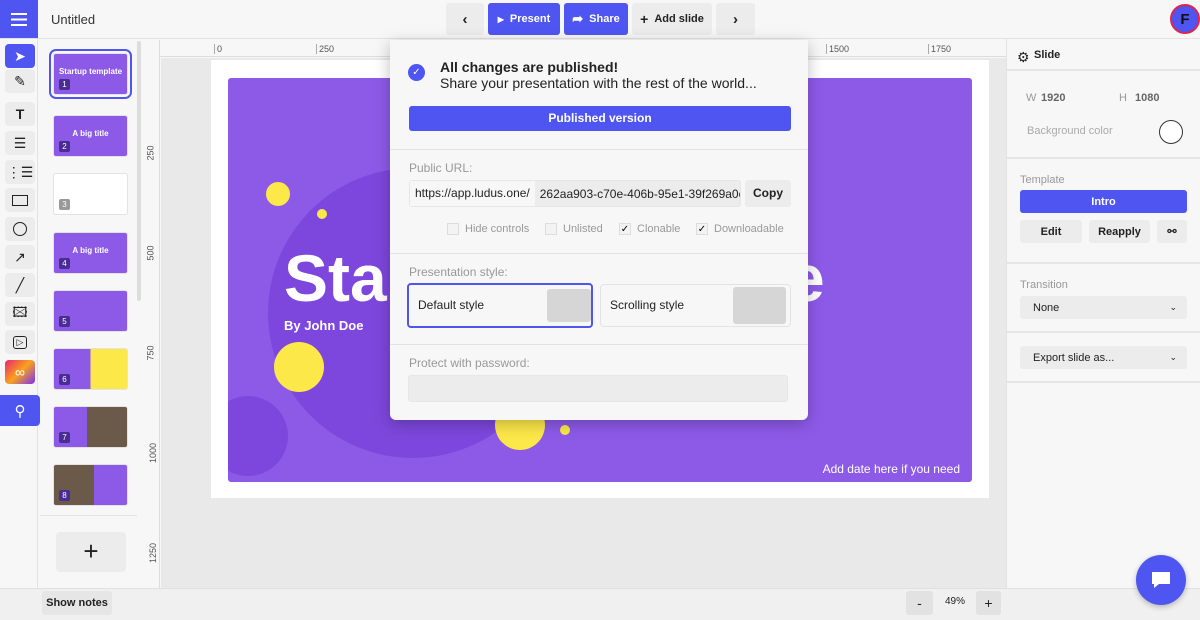 The height and width of the screenshot is (620, 1200). I want to click on image-icon: 🖾, so click(20, 312).